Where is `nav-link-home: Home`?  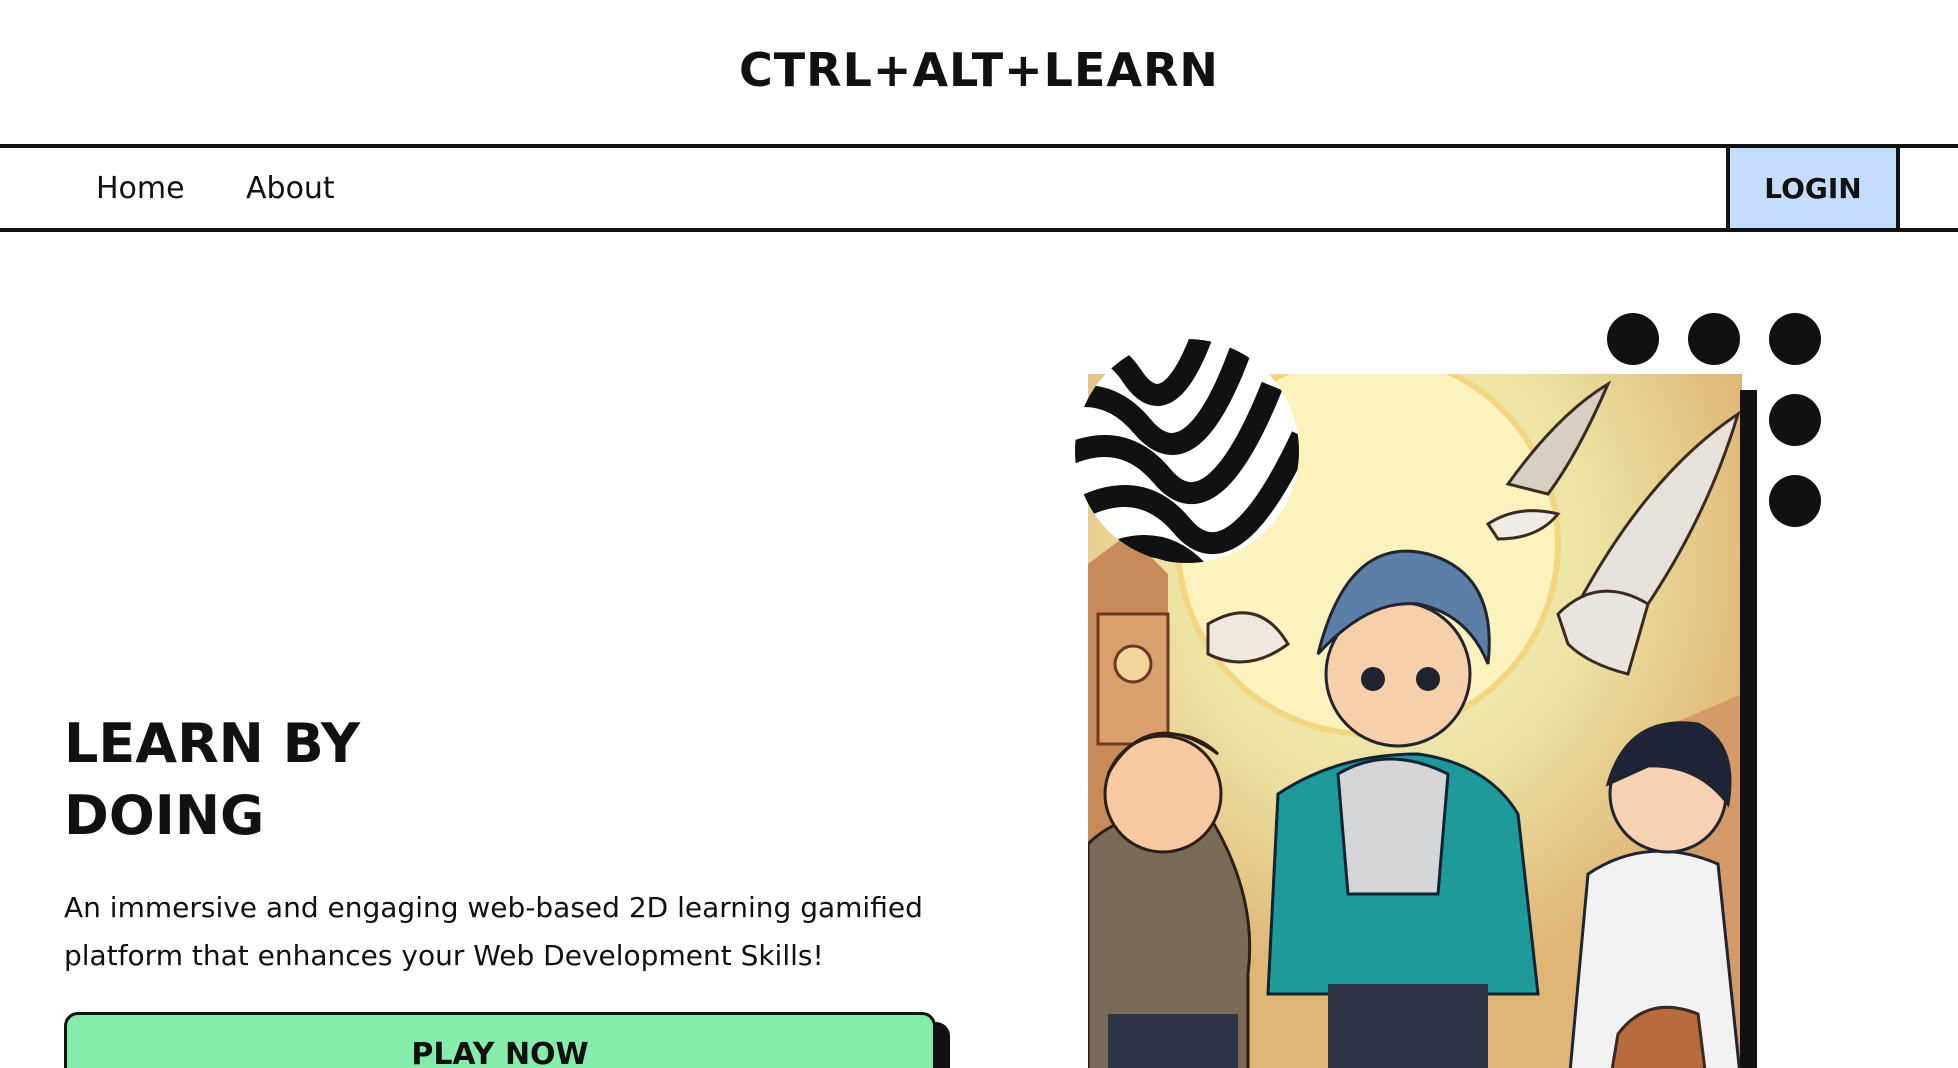
nav-link-home: Home is located at coordinates (140, 188).